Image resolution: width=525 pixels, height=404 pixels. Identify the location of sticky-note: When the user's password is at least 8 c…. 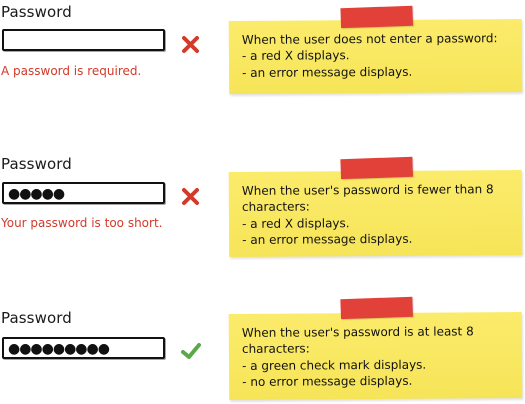
(375, 348).